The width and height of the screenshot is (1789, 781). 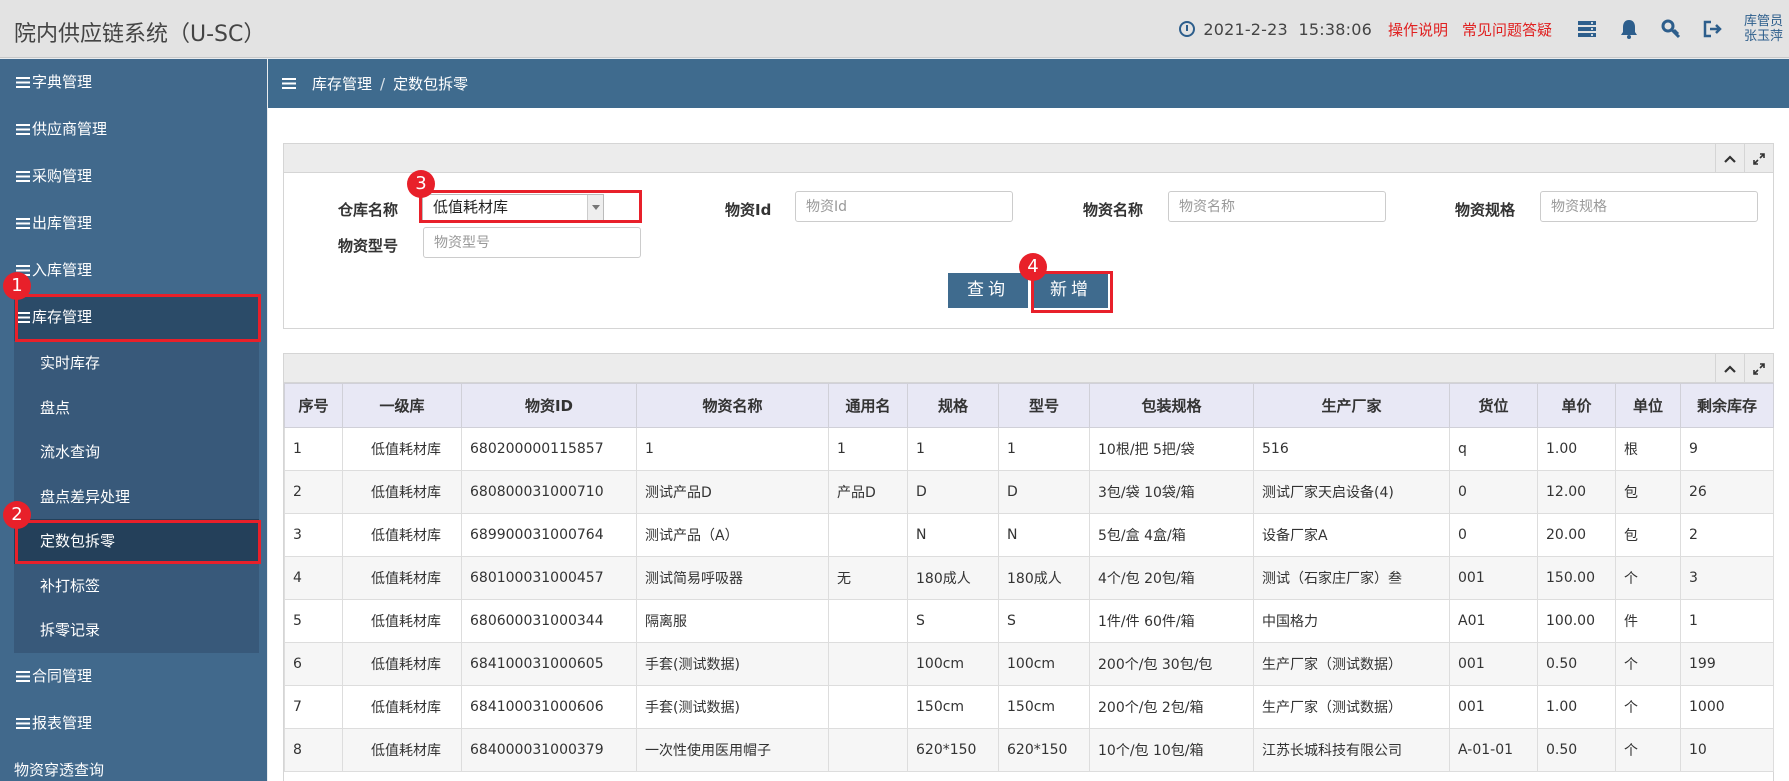 I want to click on sidebar-item-material-trace: 物资穿透查询, so click(x=133, y=764).